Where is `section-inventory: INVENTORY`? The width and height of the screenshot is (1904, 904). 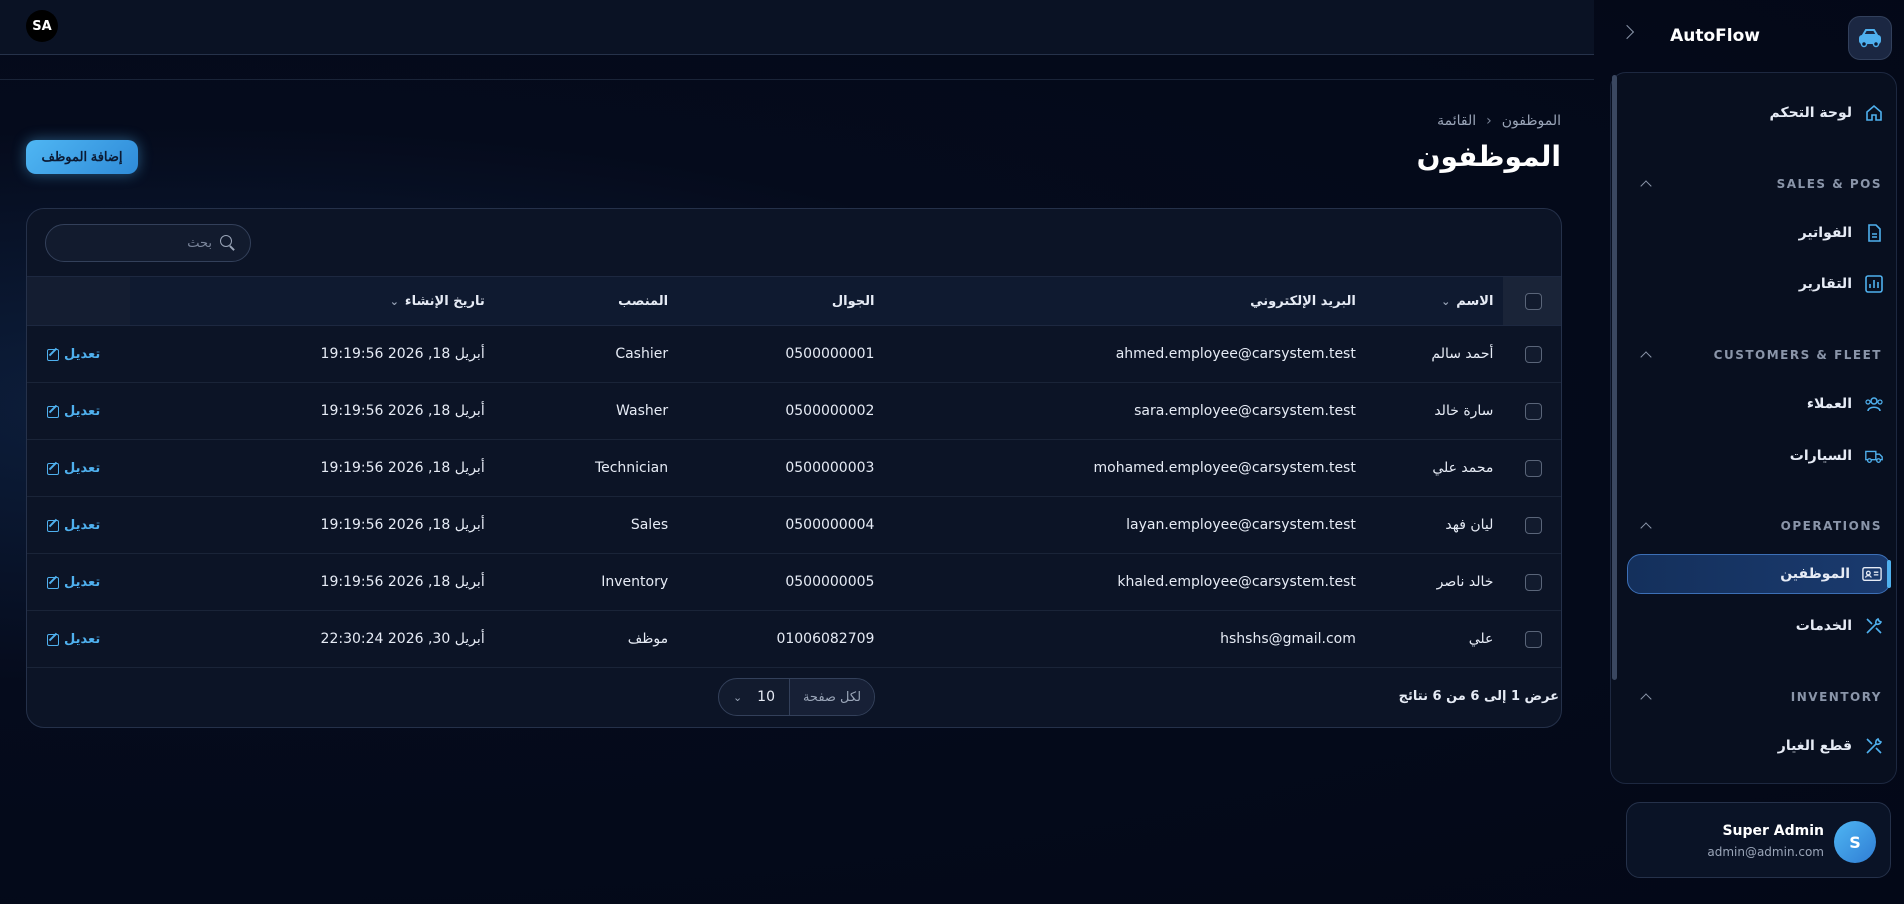 section-inventory: INVENTORY is located at coordinates (1759, 697).